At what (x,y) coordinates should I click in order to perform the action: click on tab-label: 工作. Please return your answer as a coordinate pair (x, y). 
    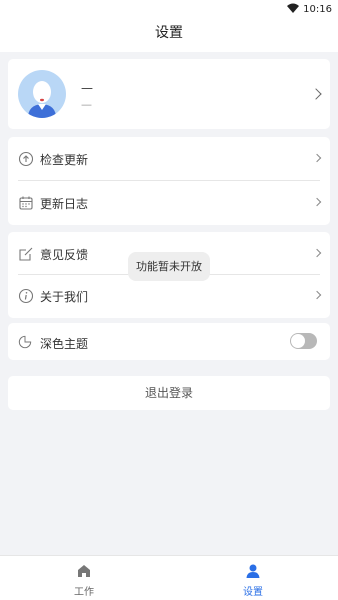
    Looking at the image, I should click on (84, 592).